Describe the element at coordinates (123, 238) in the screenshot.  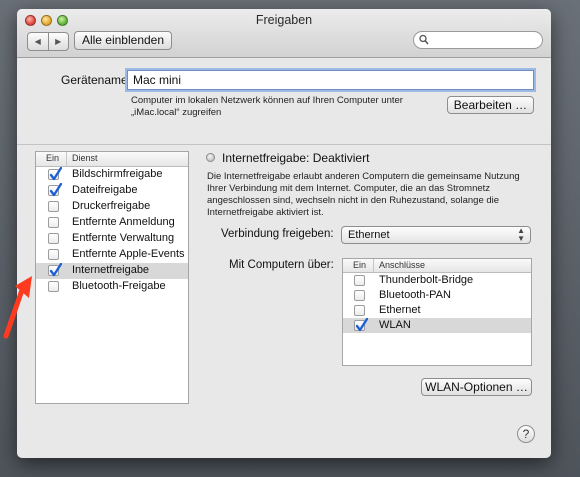
I see `service-label: Entfernte Verwaltung` at that location.